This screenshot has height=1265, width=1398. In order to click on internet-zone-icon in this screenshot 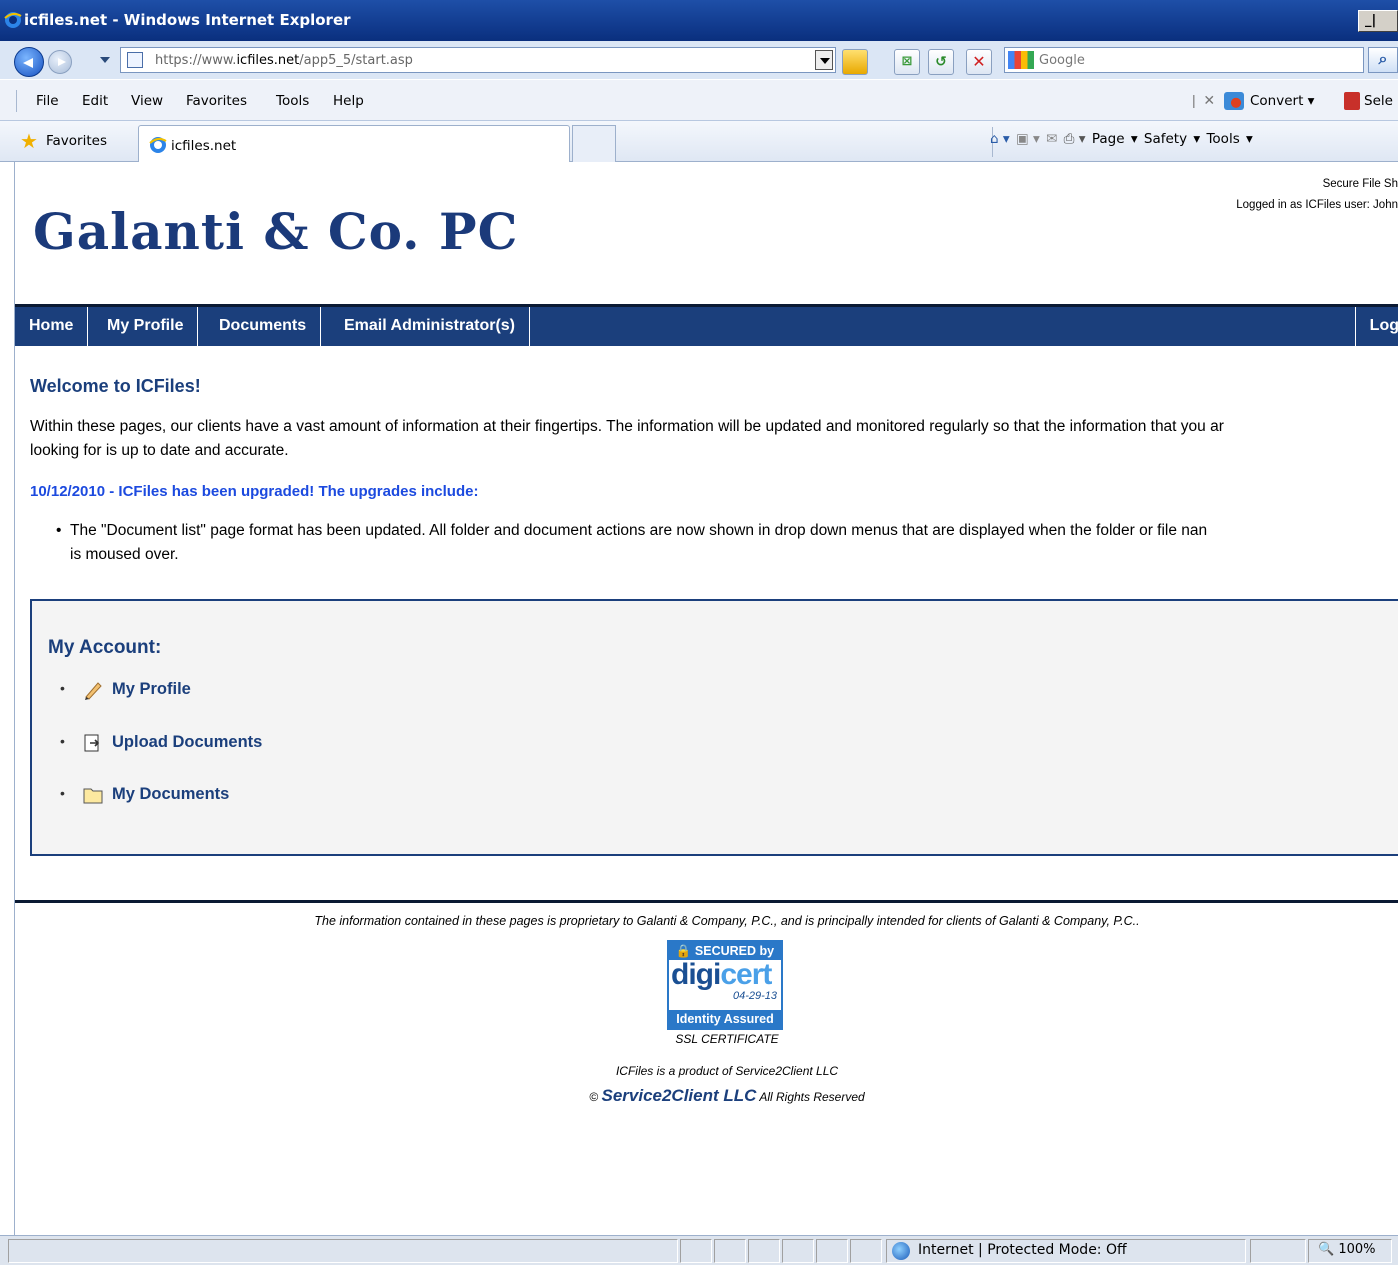, I will do `click(901, 1251)`.